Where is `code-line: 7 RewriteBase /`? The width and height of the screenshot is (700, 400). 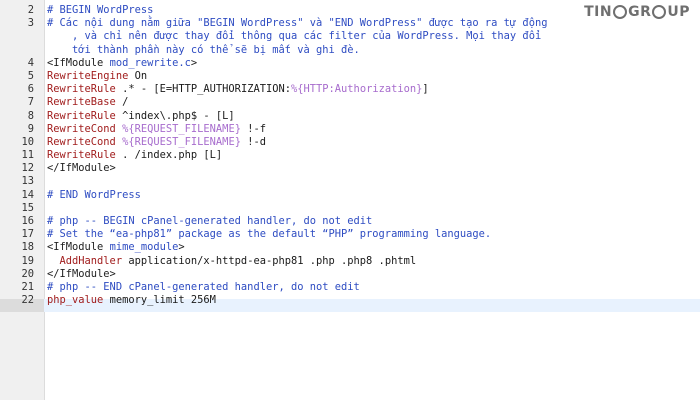
code-line: 7 RewriteBase / is located at coordinates (350, 102).